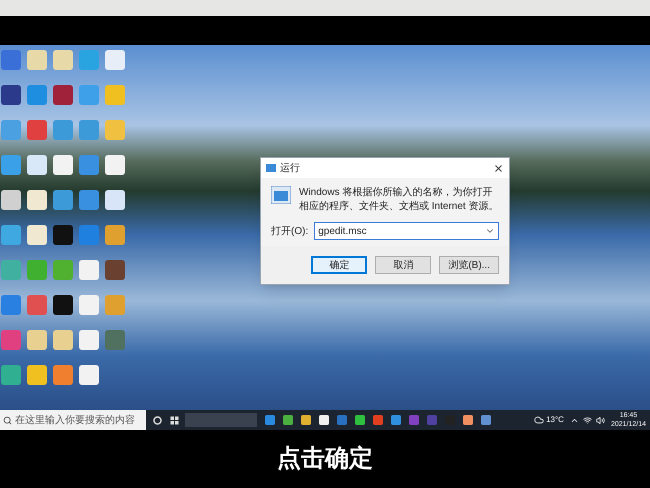  What do you see at coordinates (403, 265) in the screenshot?
I see `dialog-button: 取消` at bounding box center [403, 265].